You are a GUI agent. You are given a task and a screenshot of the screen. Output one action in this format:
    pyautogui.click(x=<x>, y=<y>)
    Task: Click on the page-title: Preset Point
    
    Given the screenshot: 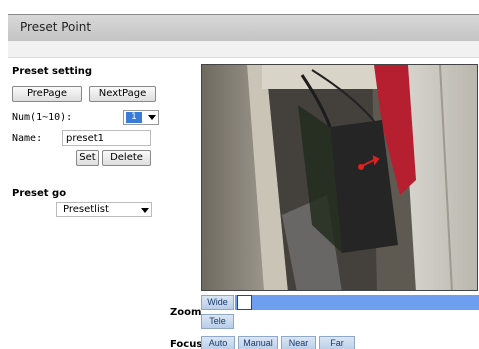 What is the action you would take?
    pyautogui.click(x=56, y=27)
    